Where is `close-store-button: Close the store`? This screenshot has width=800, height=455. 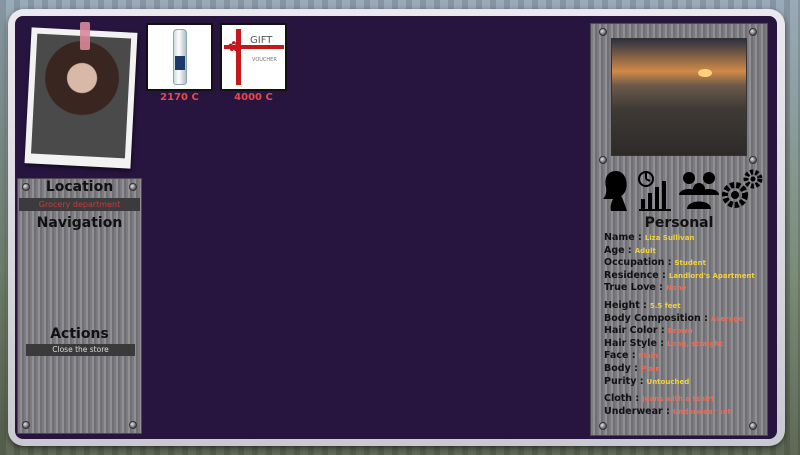
close-store-button: Close the store is located at coordinates (80, 350).